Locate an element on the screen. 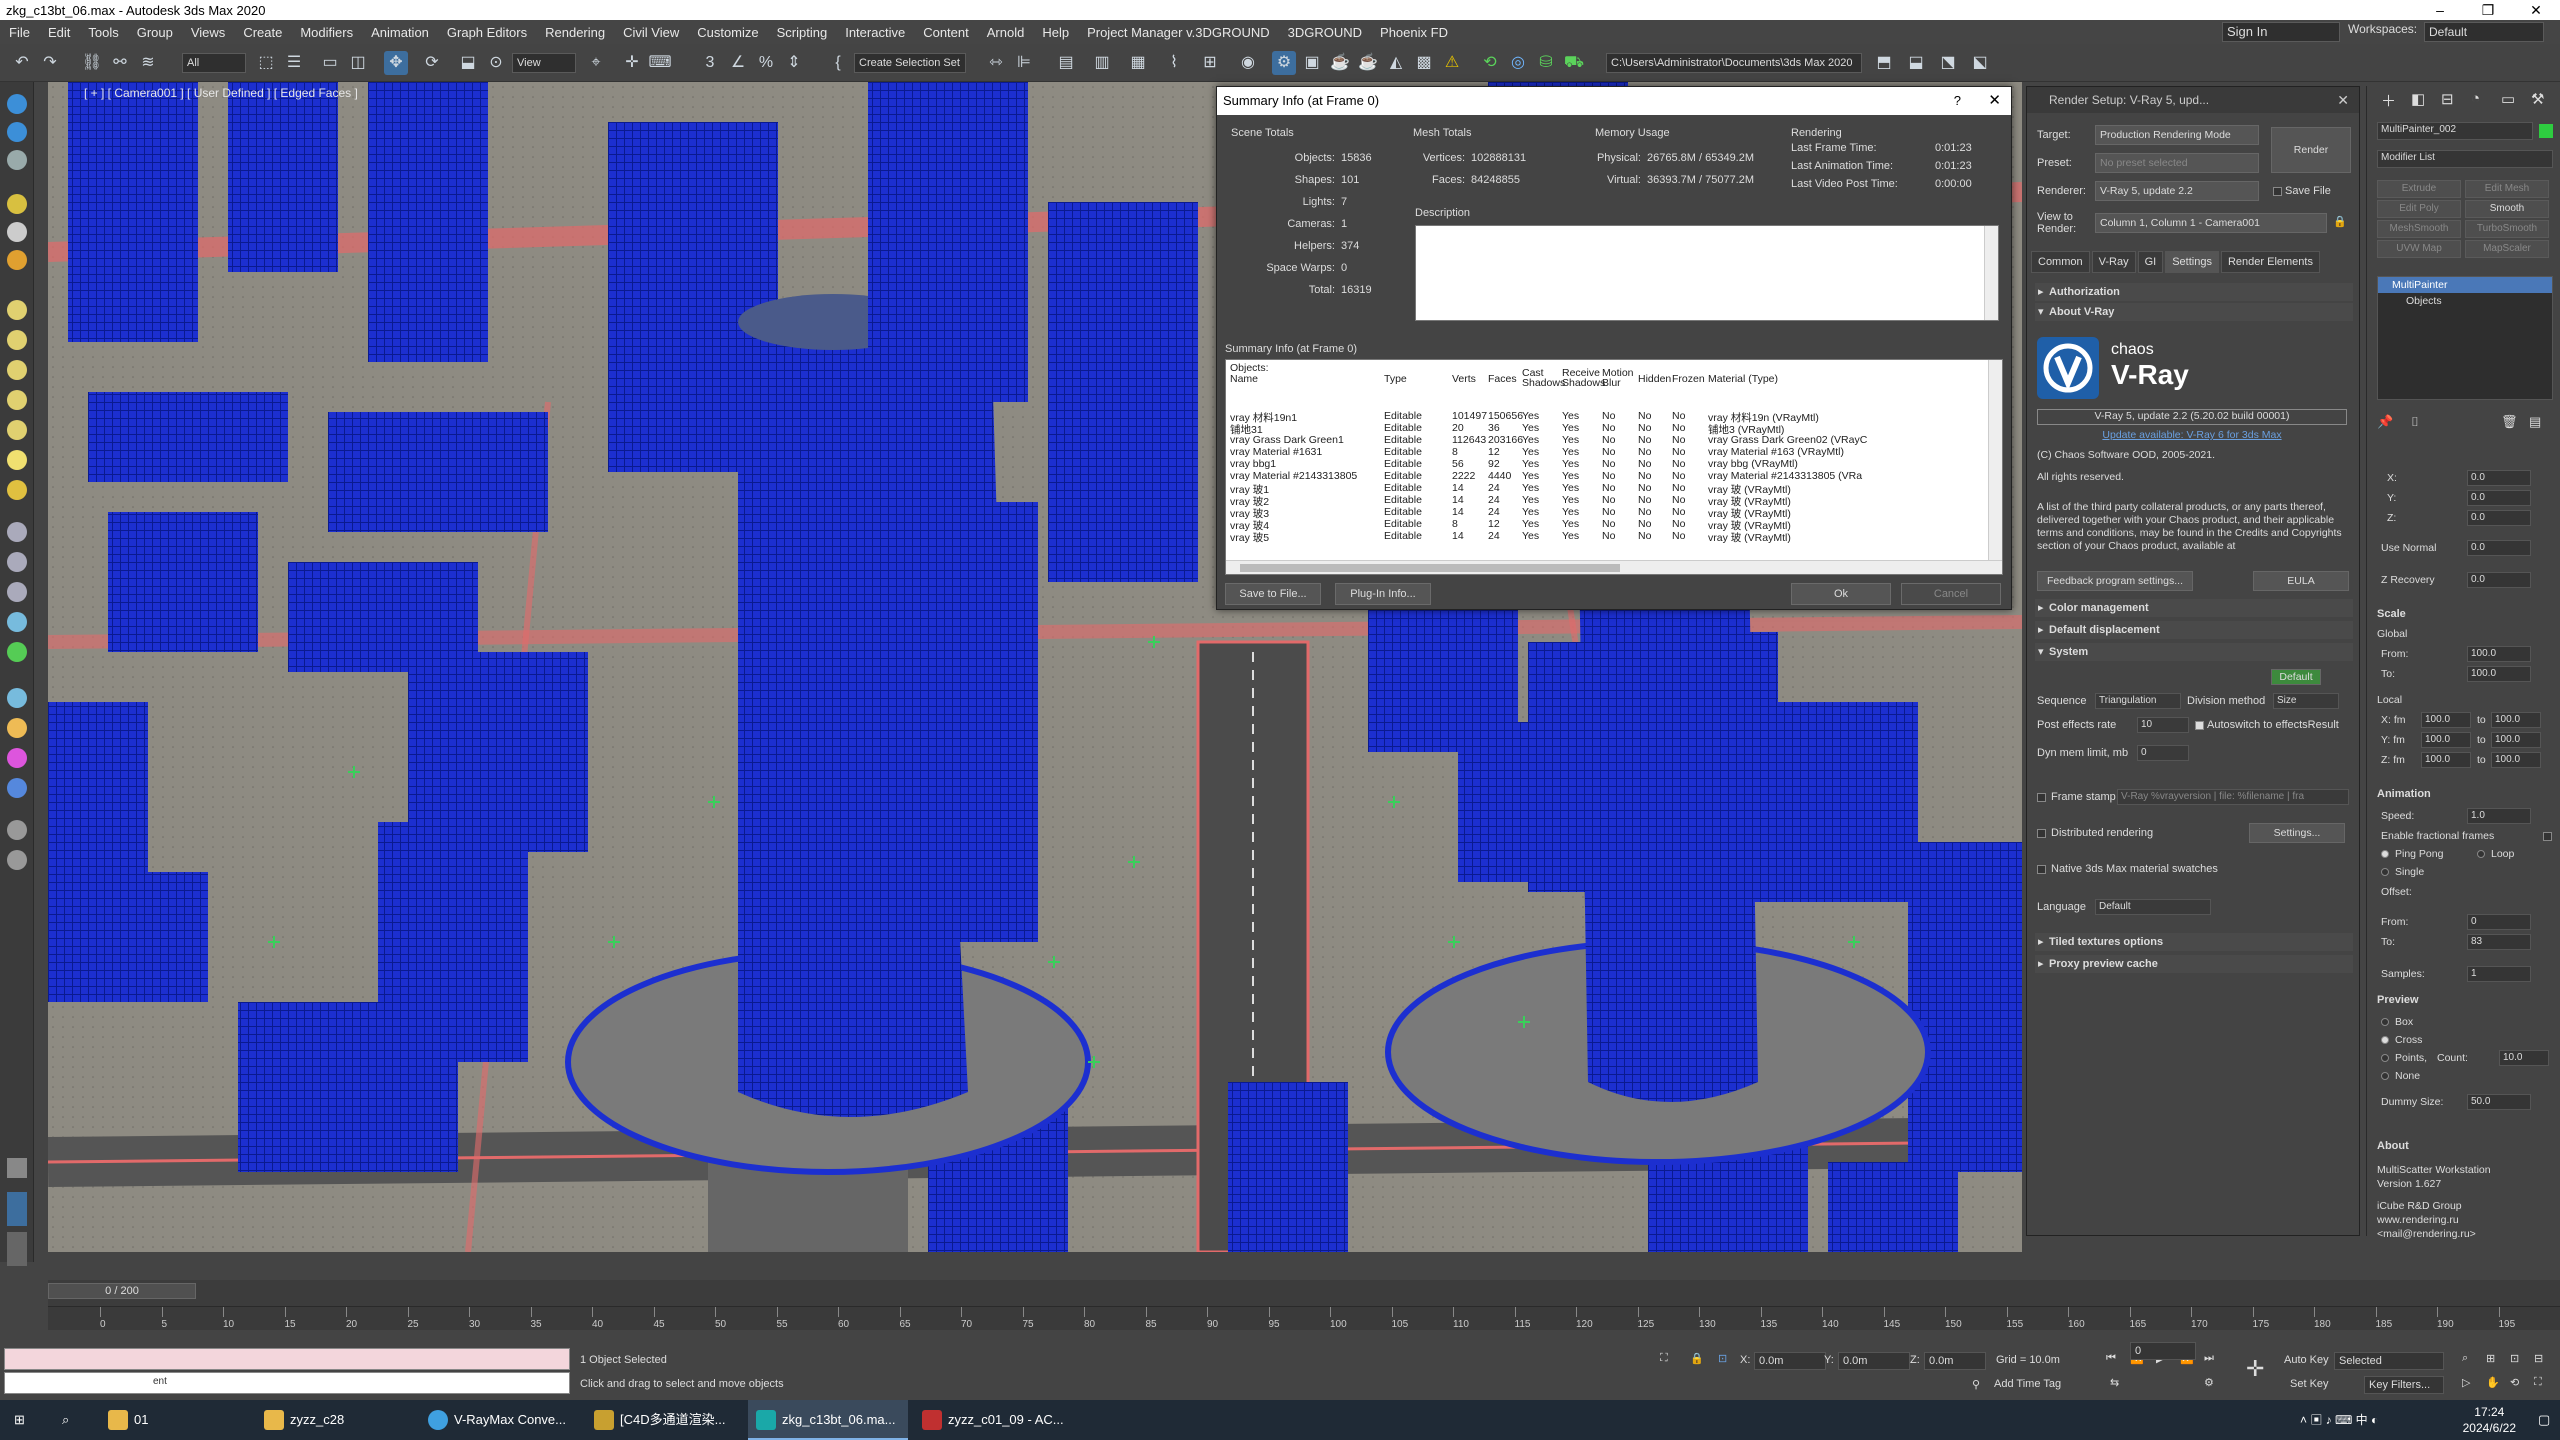  window-crossing-icon: ◫ is located at coordinates (358, 63).